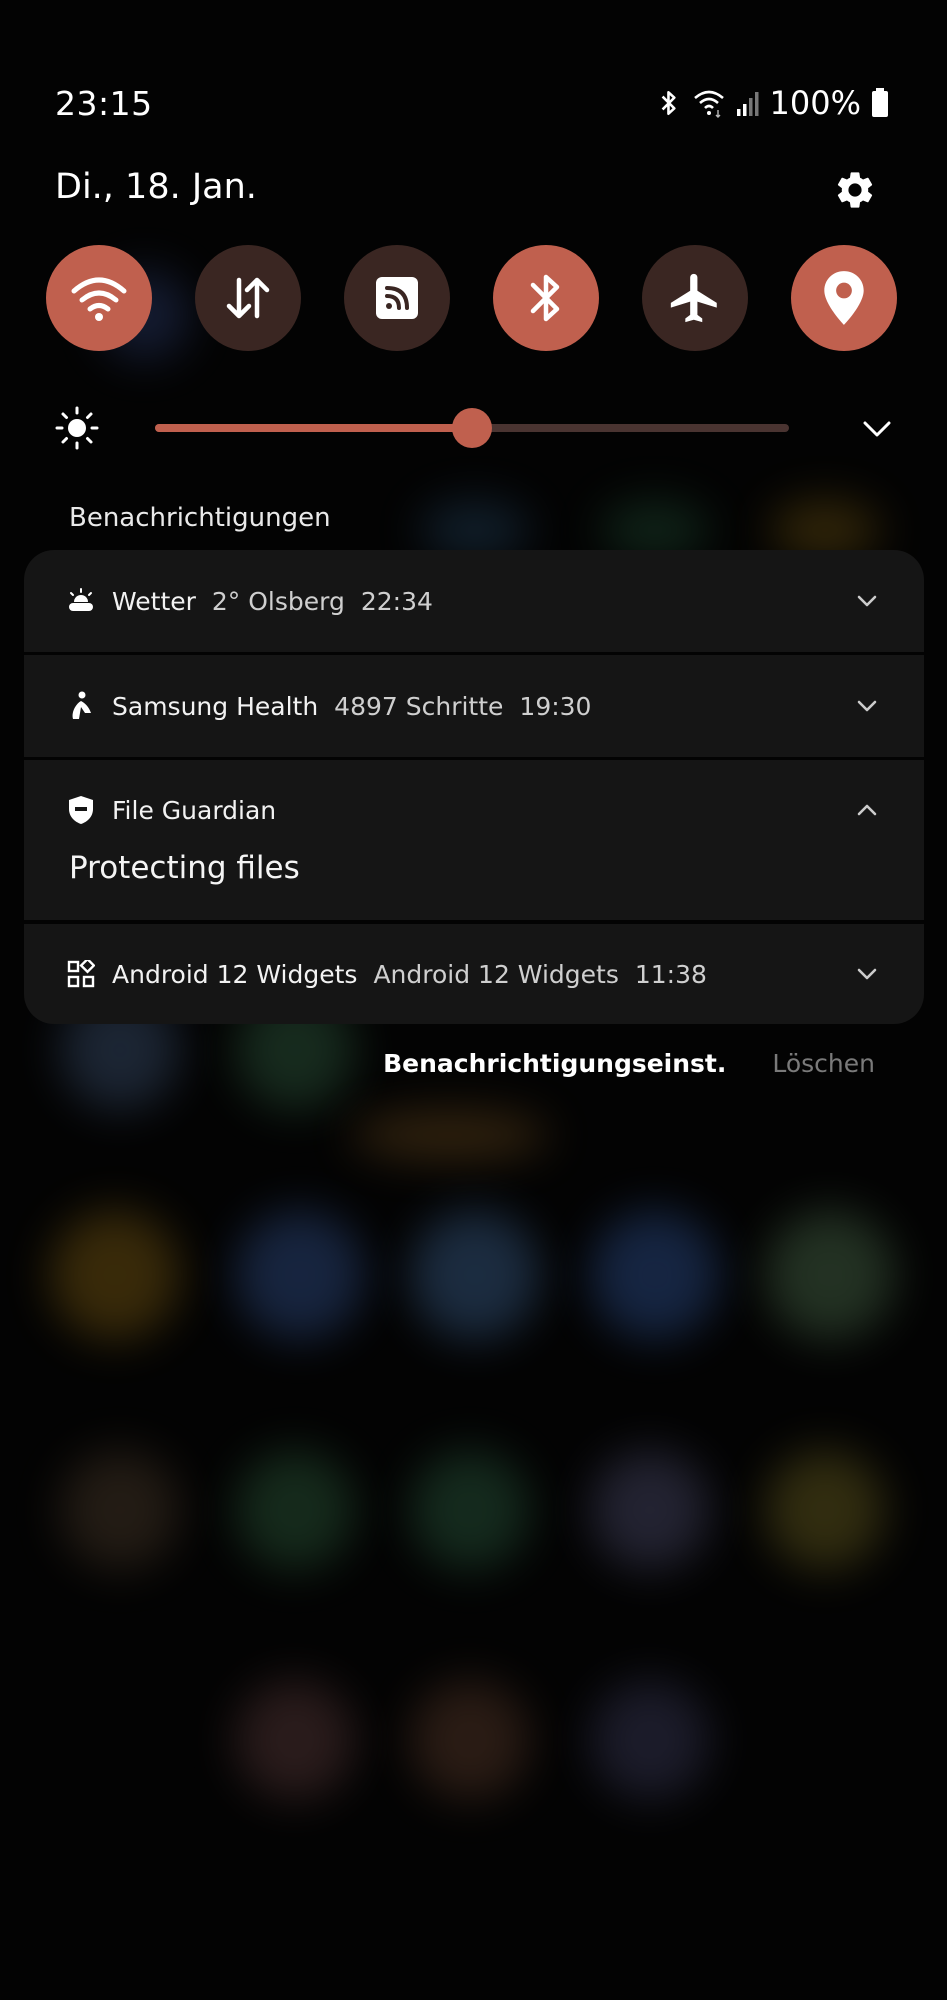 This screenshot has width=947, height=2000. I want to click on notifications-section-title: Benachrichtigungen, so click(200, 518).